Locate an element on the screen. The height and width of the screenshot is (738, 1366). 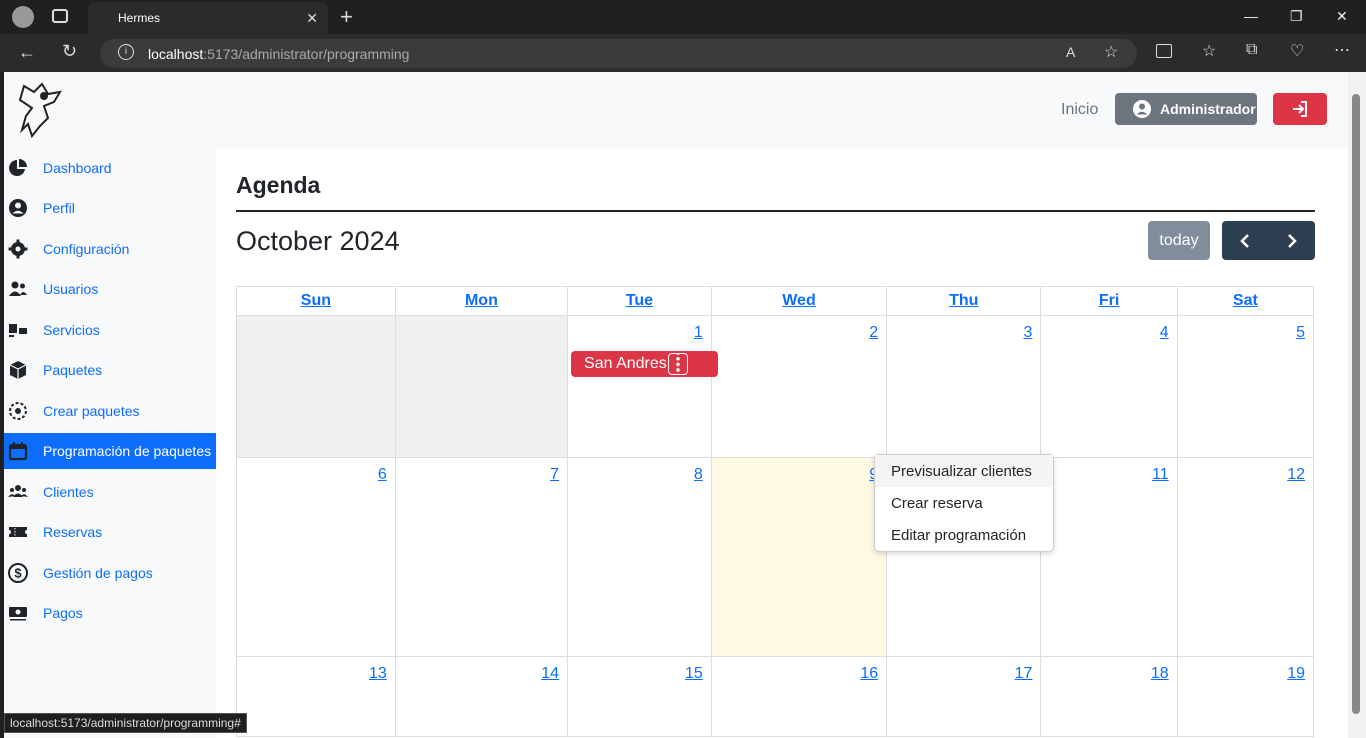
clients-icon is located at coordinates (18, 491).